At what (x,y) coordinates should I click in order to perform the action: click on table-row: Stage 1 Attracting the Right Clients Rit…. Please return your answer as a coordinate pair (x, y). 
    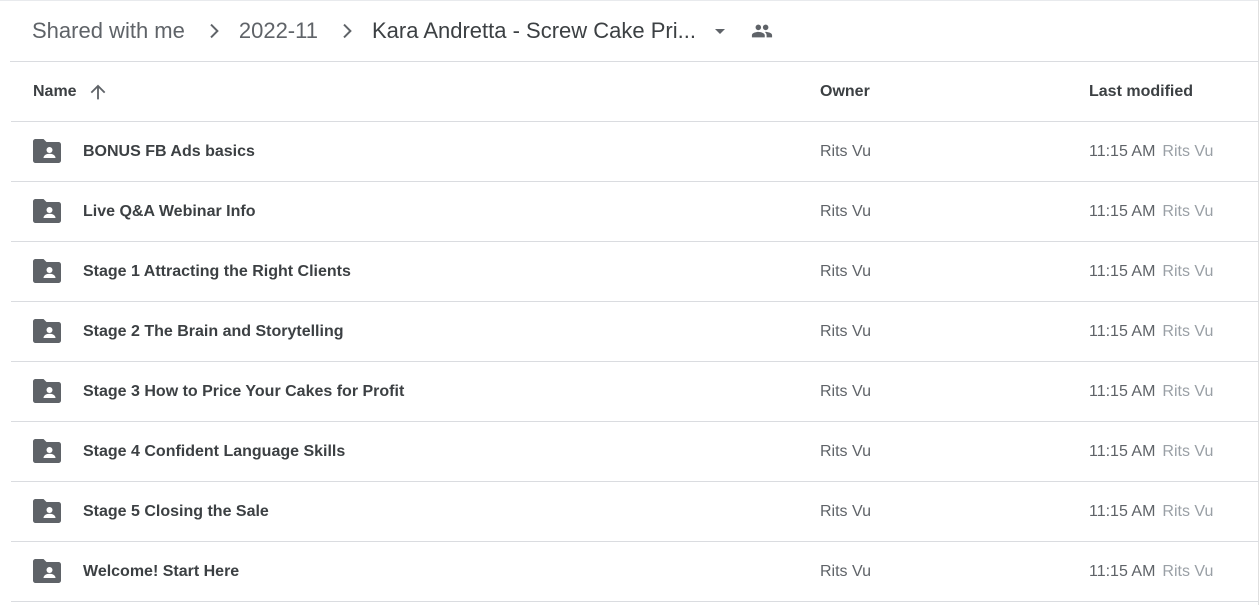
    Looking at the image, I should click on (635, 272).